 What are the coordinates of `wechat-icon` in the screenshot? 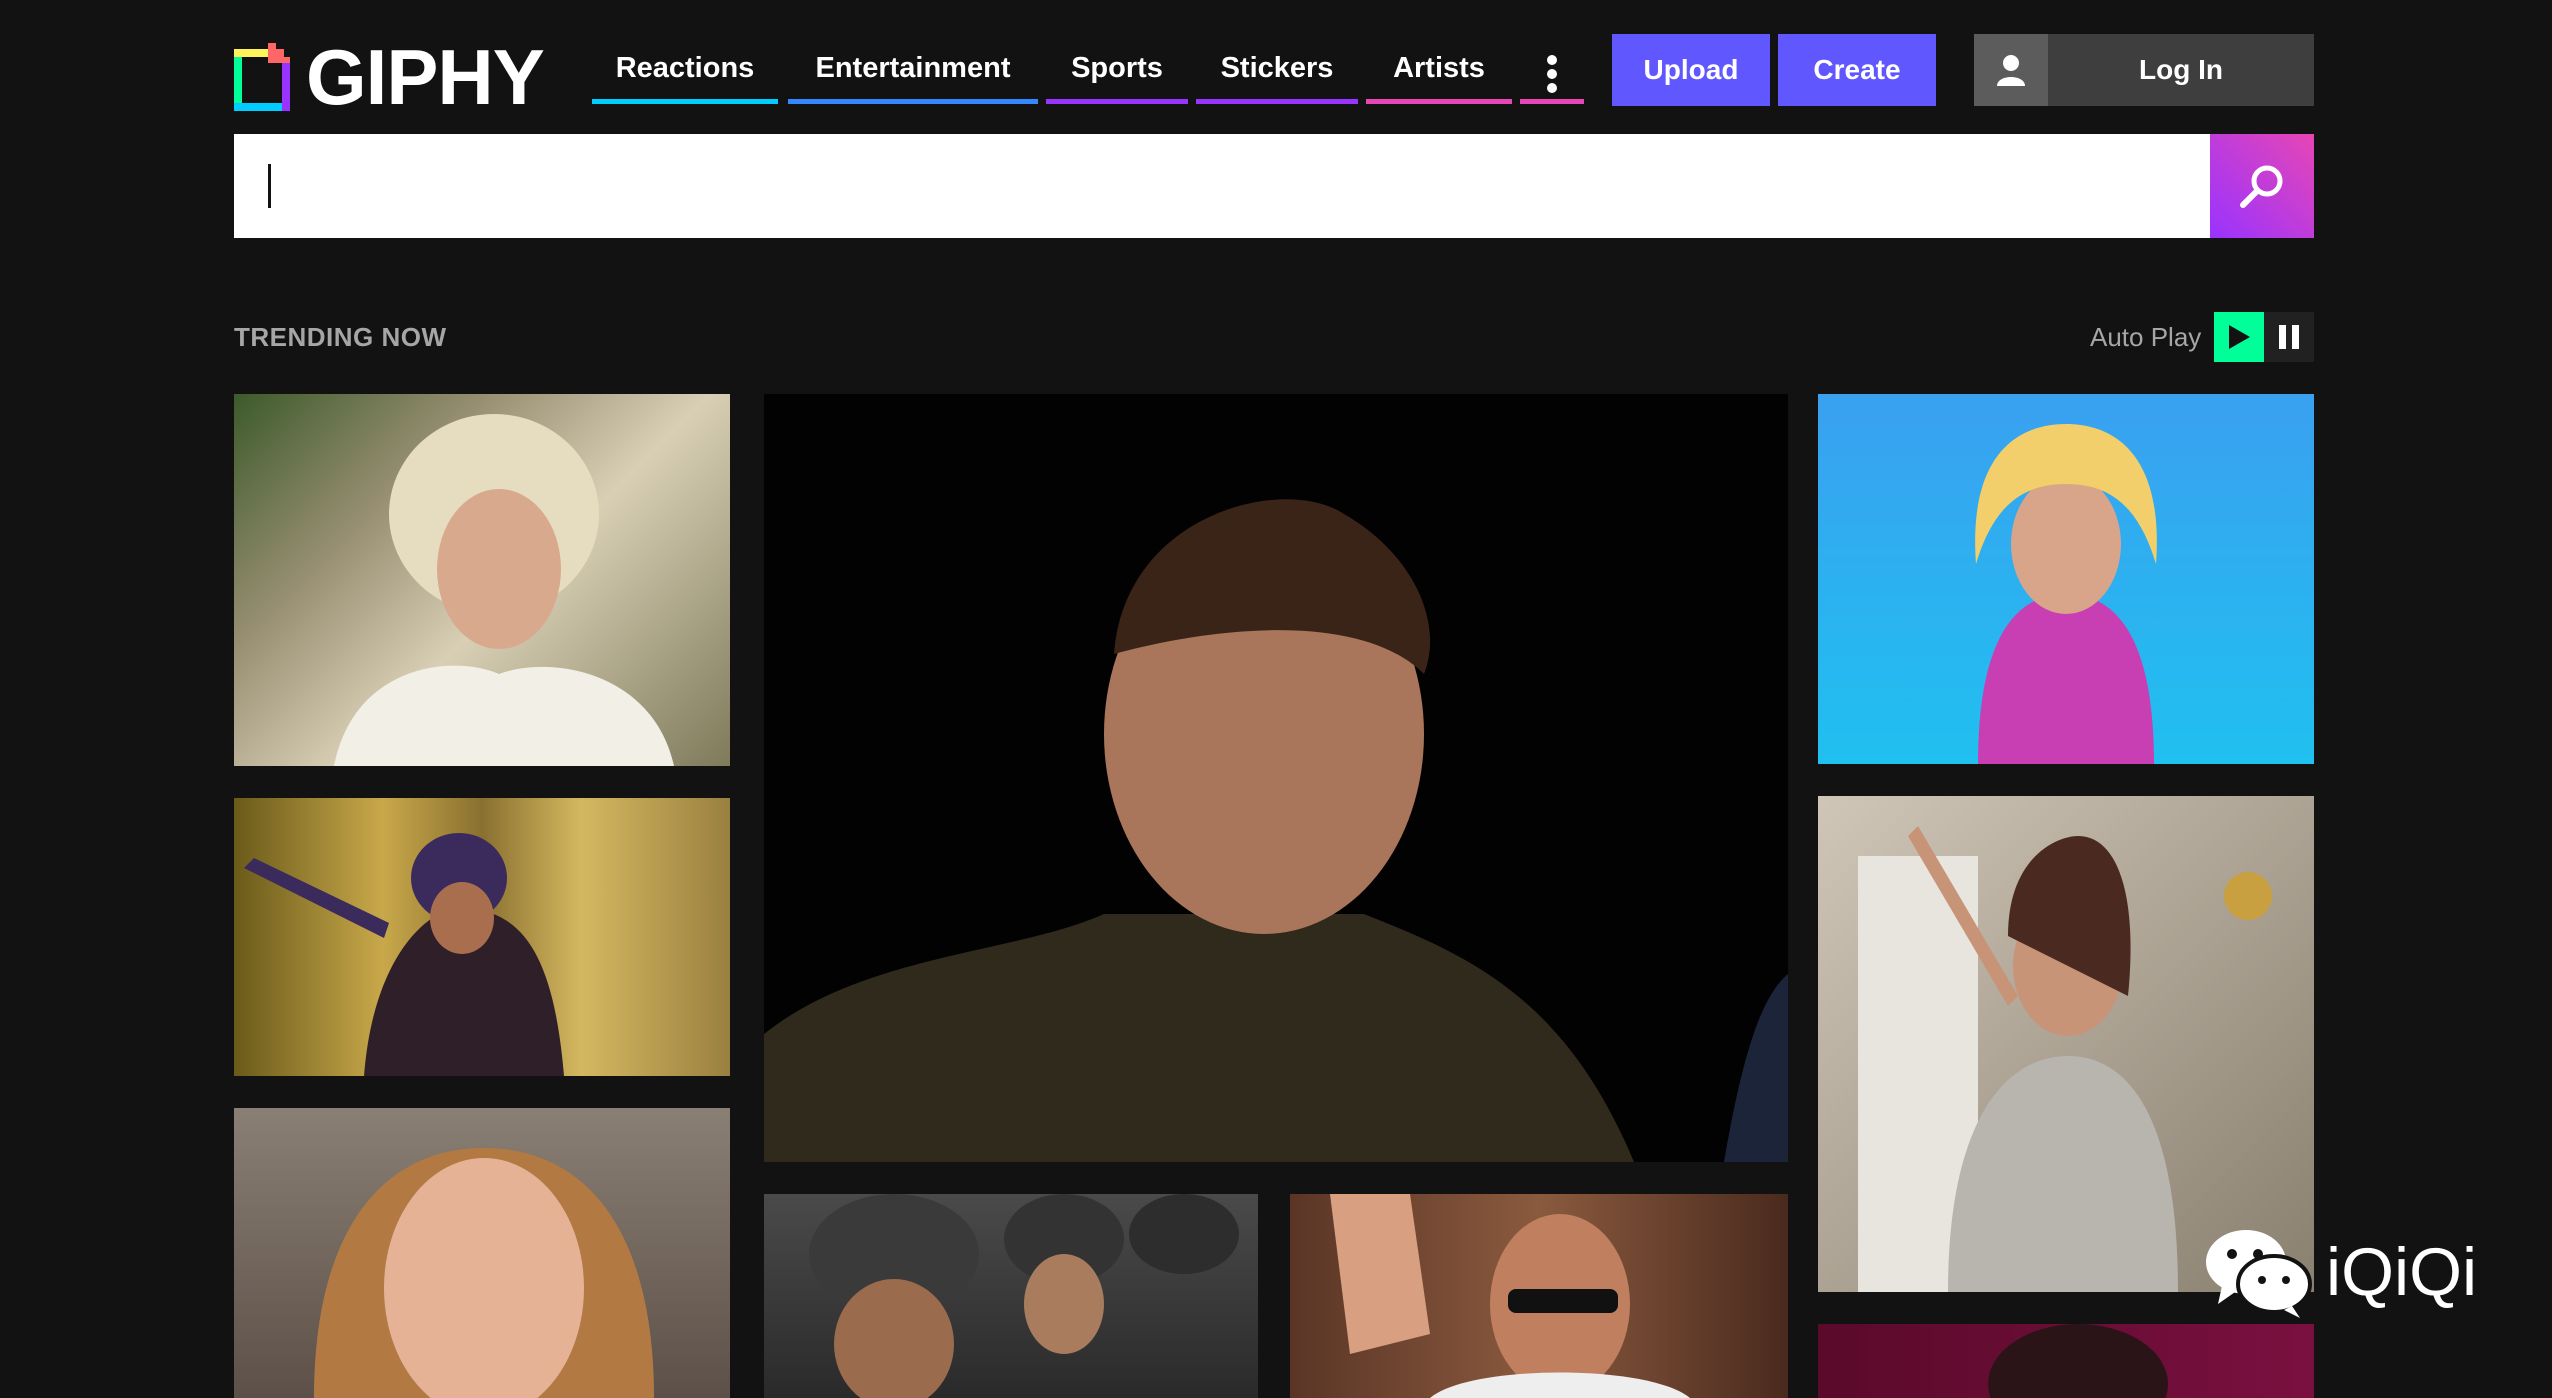 It's located at (2259, 1274).